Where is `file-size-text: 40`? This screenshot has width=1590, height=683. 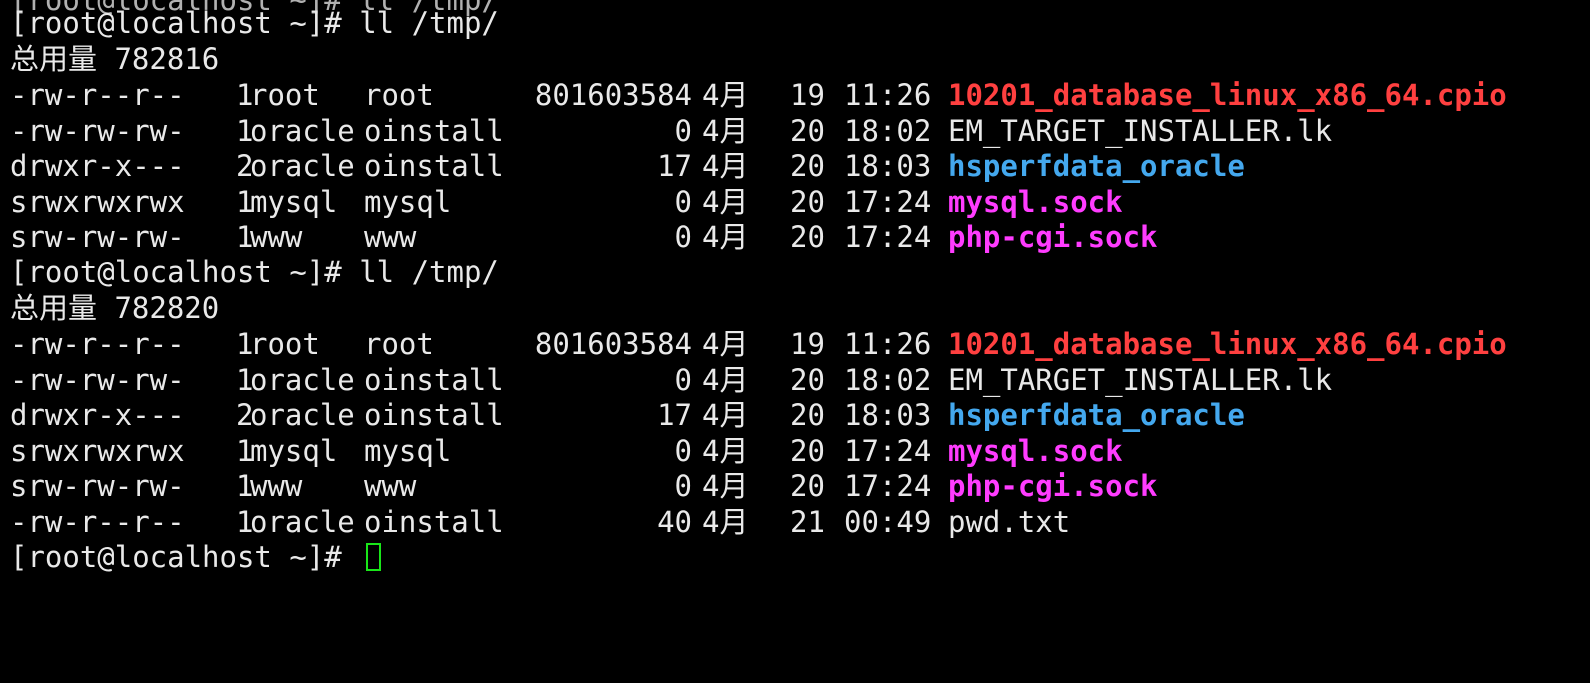 file-size-text: 40 is located at coordinates (674, 521).